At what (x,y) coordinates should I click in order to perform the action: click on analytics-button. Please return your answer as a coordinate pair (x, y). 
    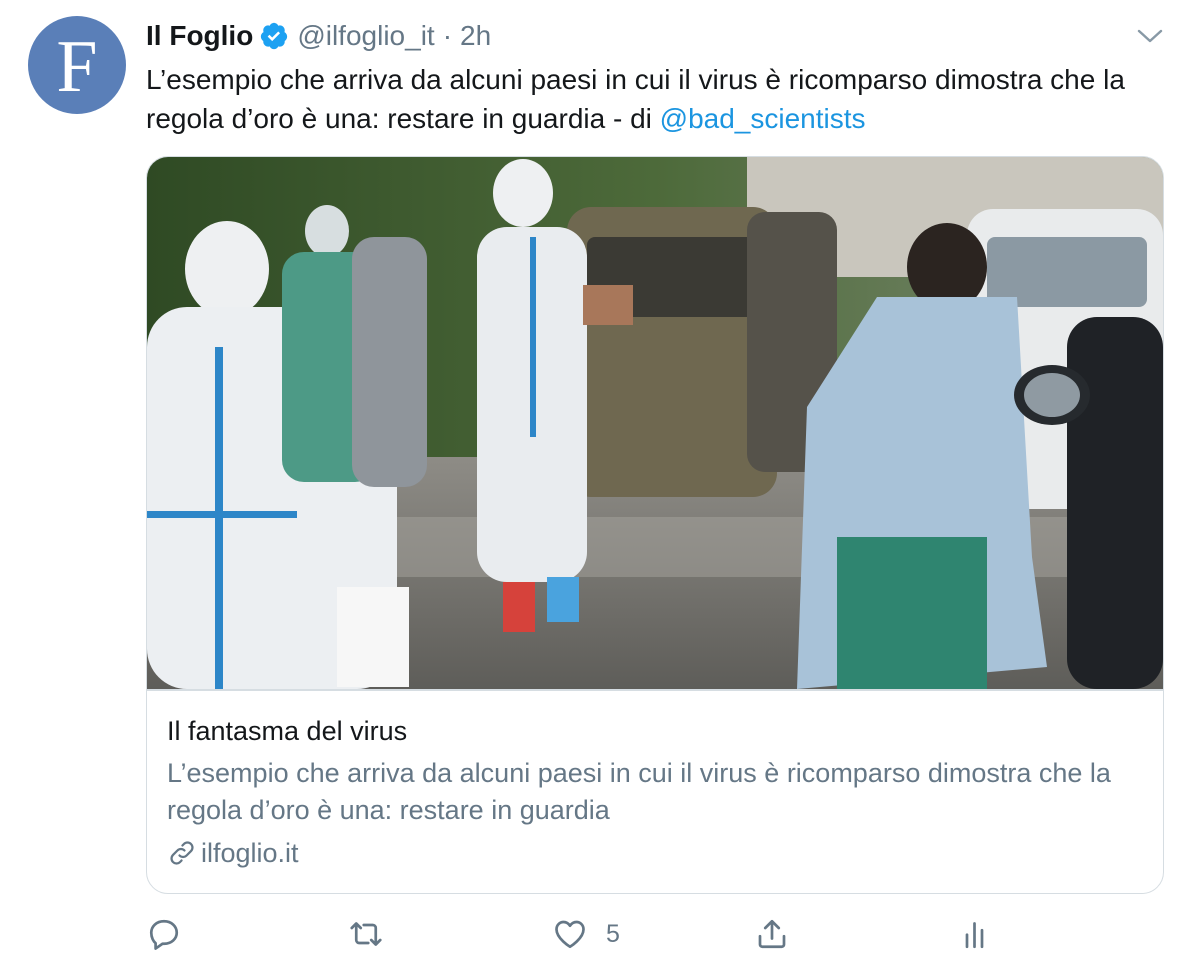
    Looking at the image, I should click on (976, 934).